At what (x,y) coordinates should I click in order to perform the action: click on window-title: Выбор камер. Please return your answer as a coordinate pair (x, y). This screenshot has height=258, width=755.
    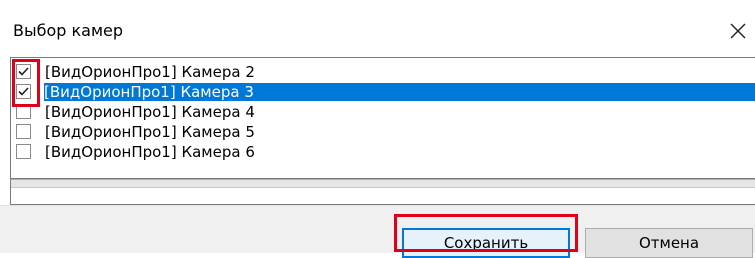
    Looking at the image, I should click on (68, 30).